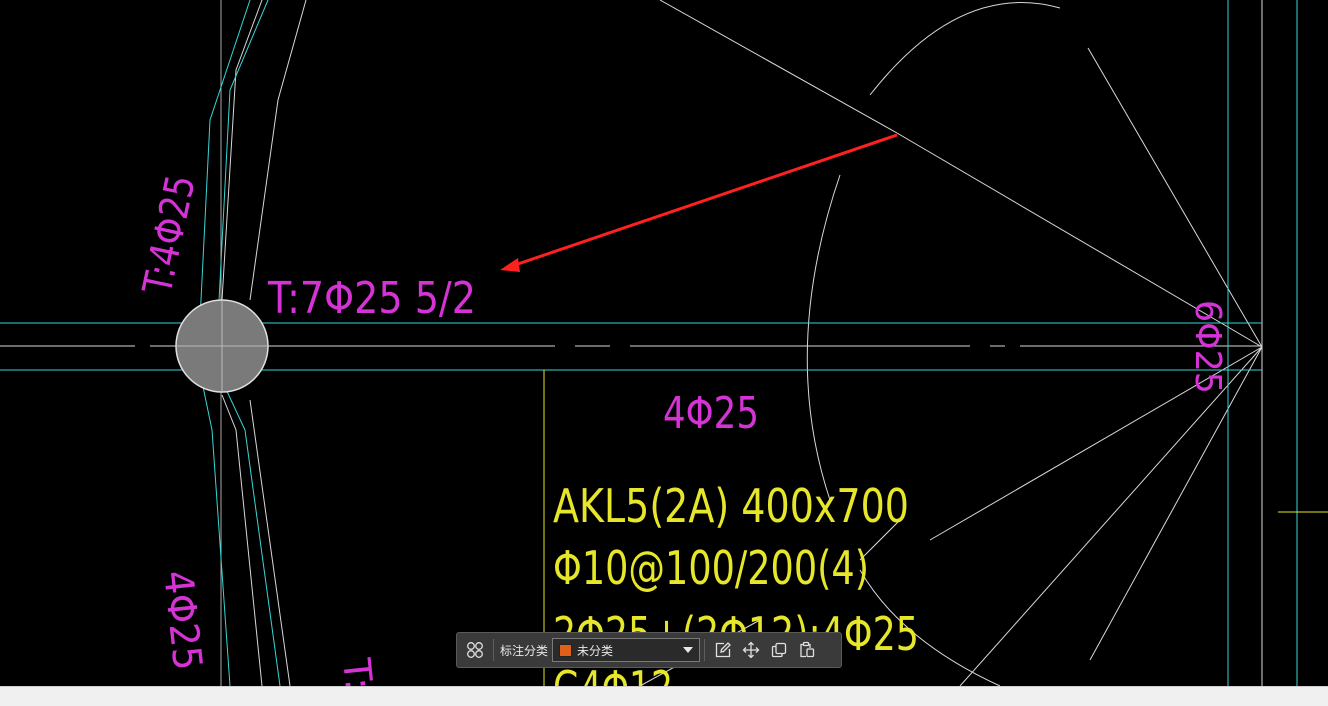  I want to click on copy-icon, so click(779, 650).